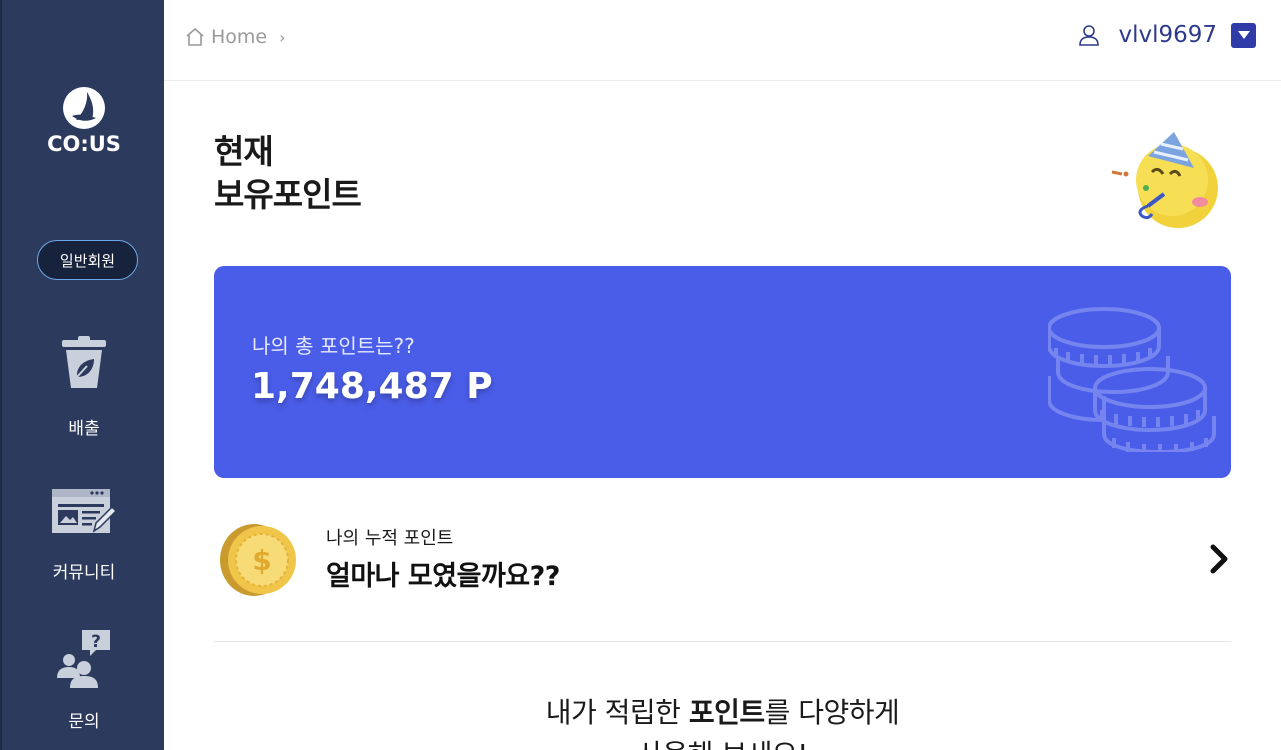 The height and width of the screenshot is (750, 1281). I want to click on promo-text: 내가 적립한 포인트를 다양하게 사용해 보세요!, so click(722, 721).